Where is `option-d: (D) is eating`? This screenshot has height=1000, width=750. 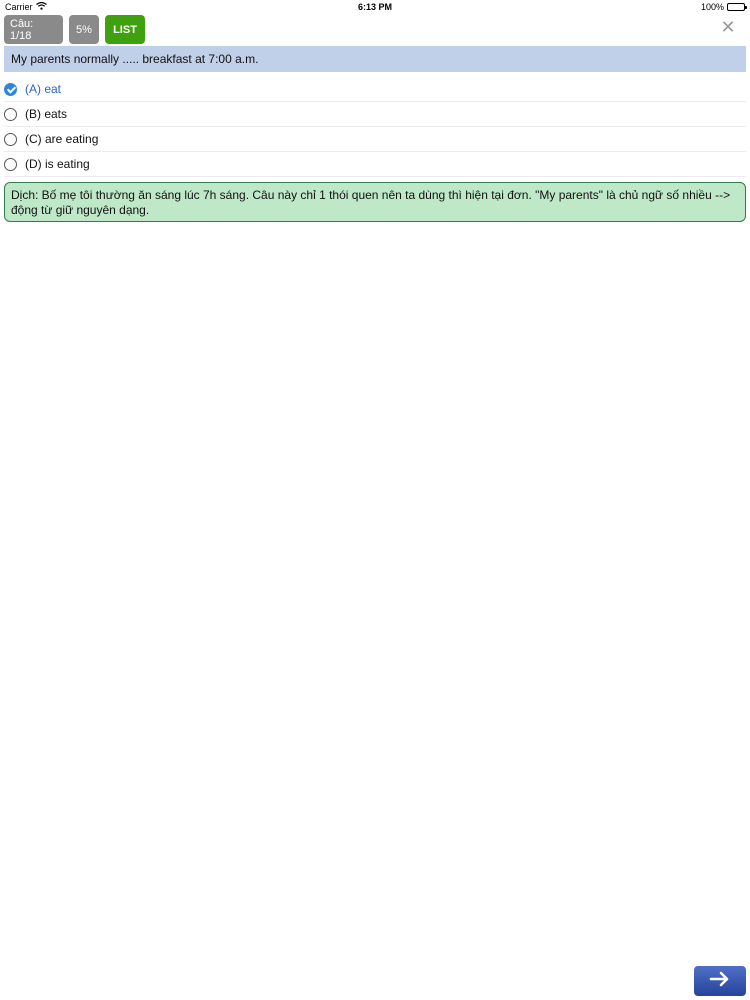
option-d: (D) is eating is located at coordinates (375, 164).